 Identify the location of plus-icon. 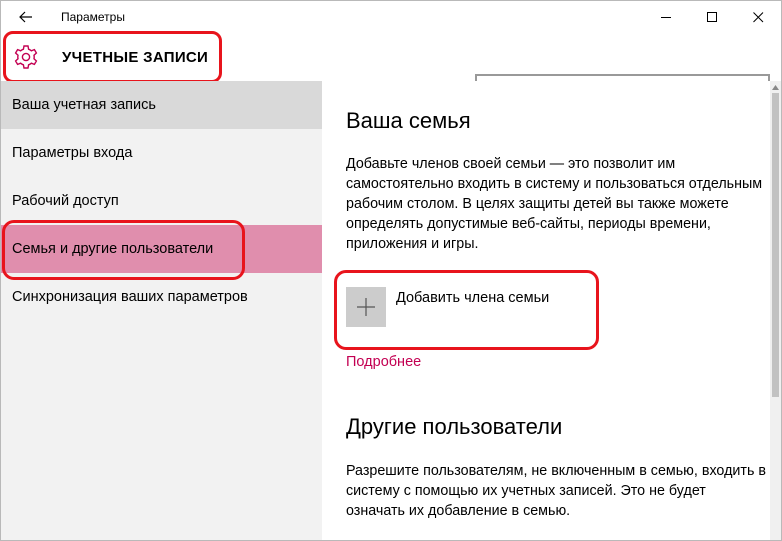
(366, 307).